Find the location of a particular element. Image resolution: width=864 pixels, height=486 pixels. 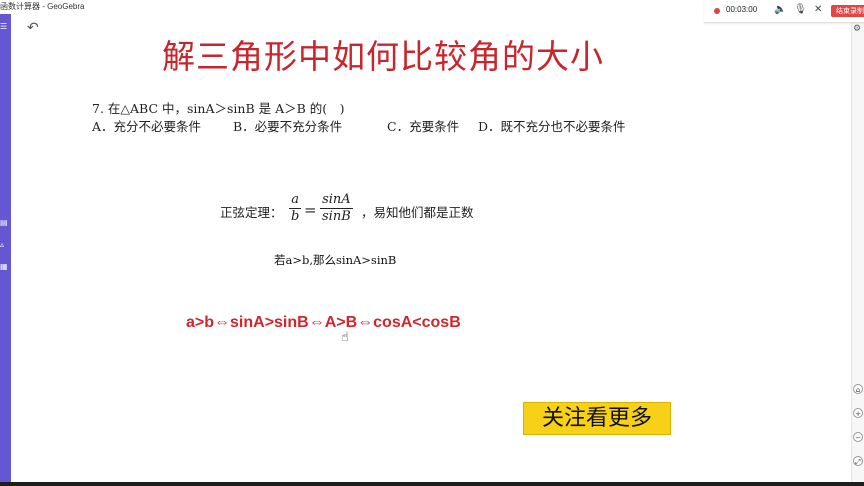

tool-icon-1: ▤ is located at coordinates (5, 223).